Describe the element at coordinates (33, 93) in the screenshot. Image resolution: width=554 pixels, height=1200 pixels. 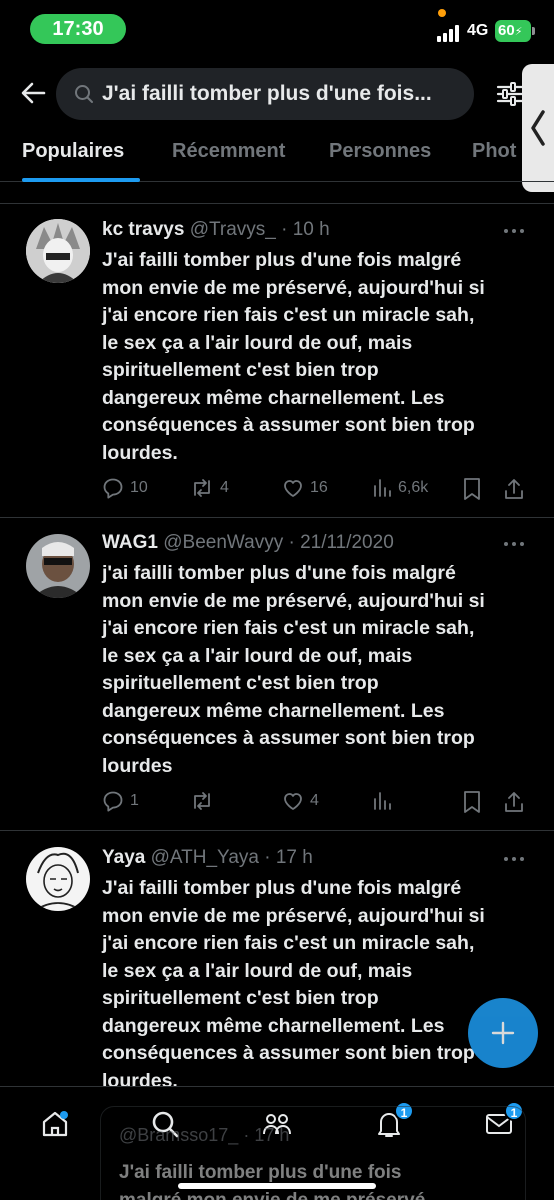
I see `back-arrow-icon` at that location.